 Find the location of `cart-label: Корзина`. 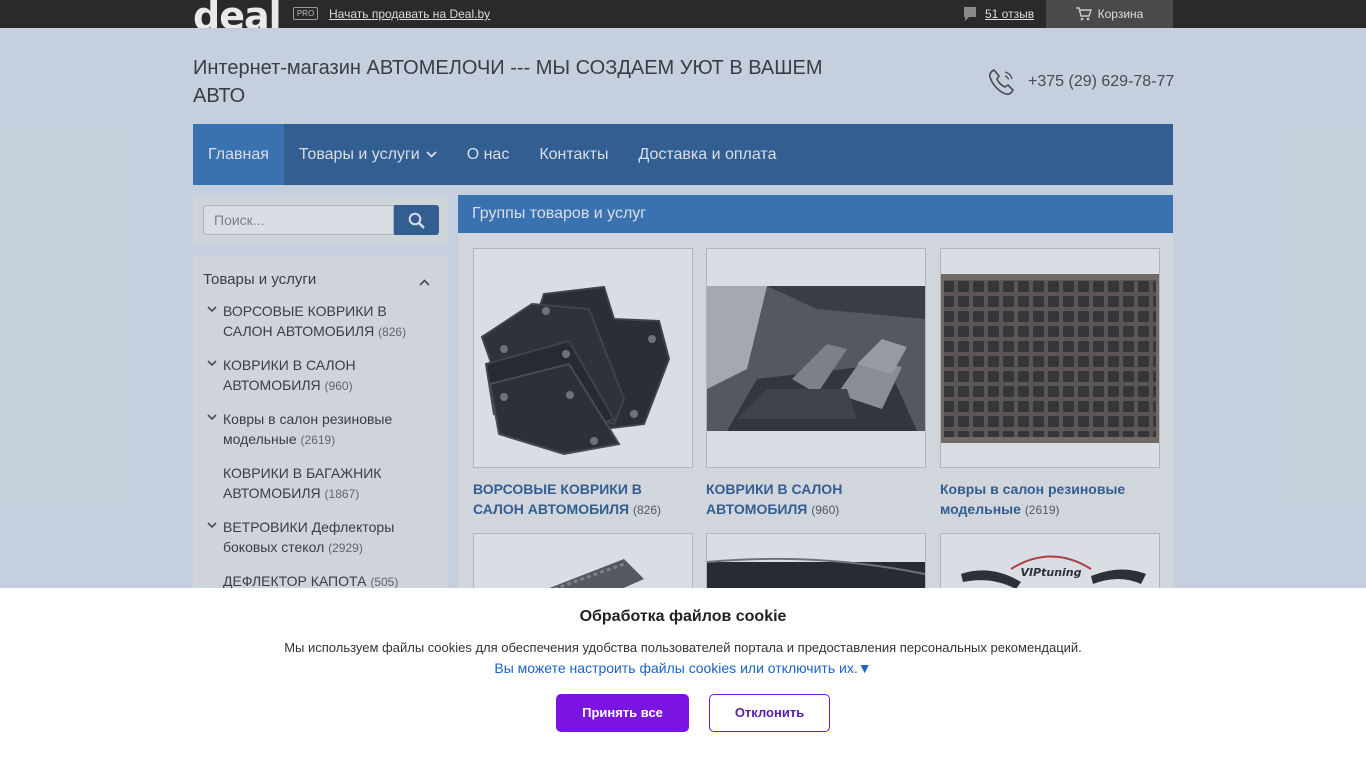

cart-label: Корзина is located at coordinates (1120, 14).